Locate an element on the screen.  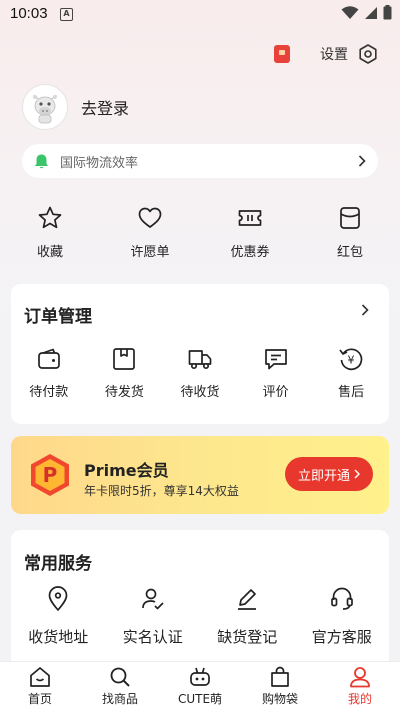
services-row: 收货地址 实名认证 缺货登记 官方客服 is located at coordinates (200, 616).